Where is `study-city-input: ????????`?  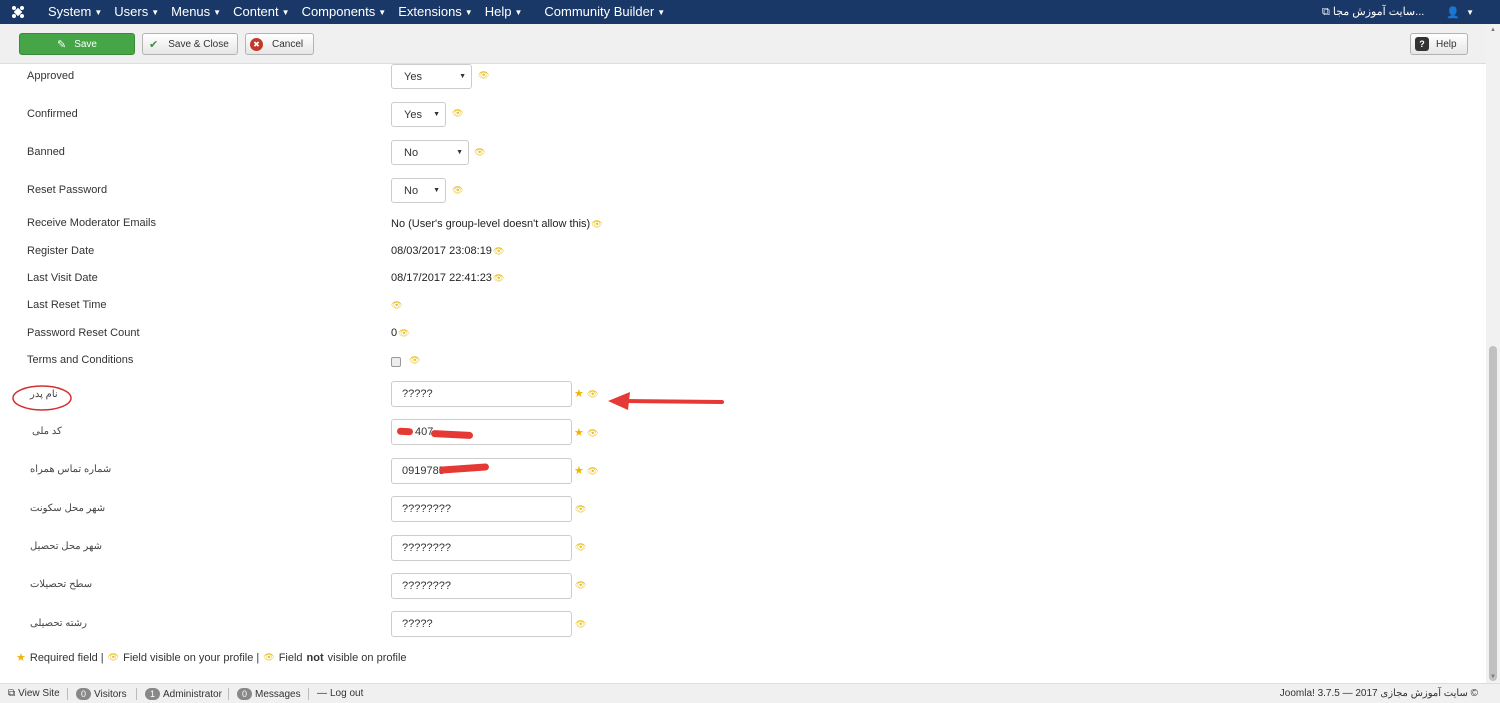
study-city-input: ???????? is located at coordinates (481, 548).